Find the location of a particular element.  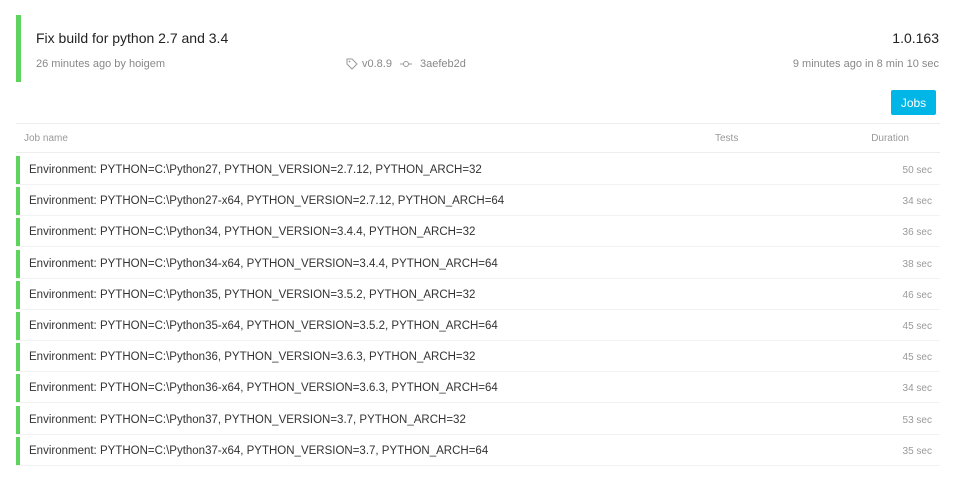

build-tag: v0.8.9 is located at coordinates (377, 64).